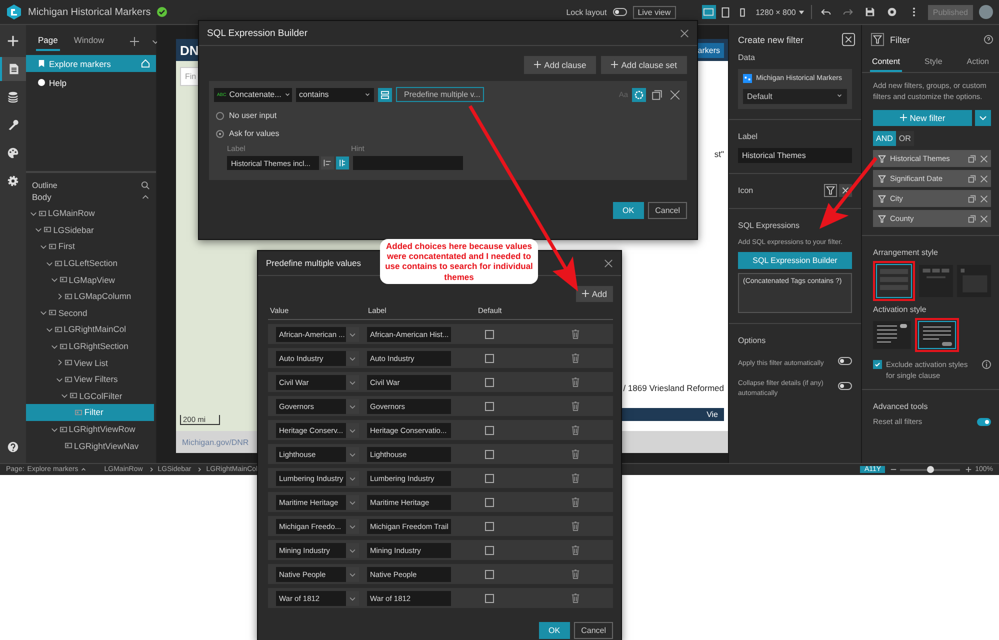  What do you see at coordinates (90, 362) in the screenshot?
I see `outline-item: View List` at bounding box center [90, 362].